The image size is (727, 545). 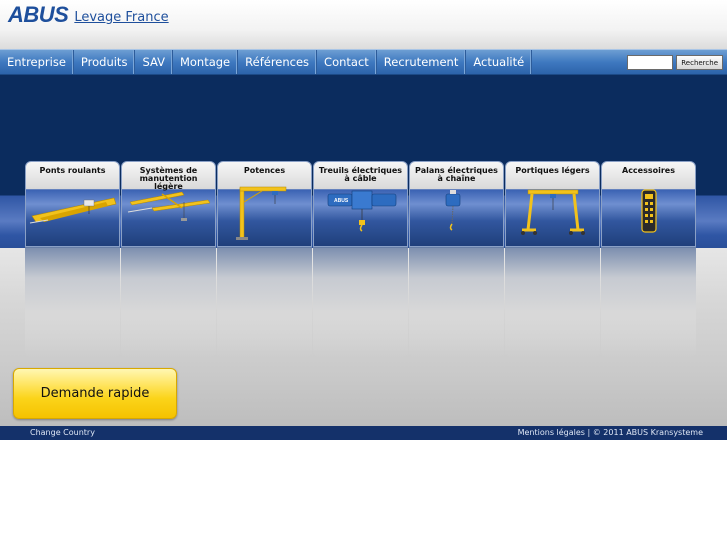 What do you see at coordinates (551, 432) in the screenshot?
I see `legal-notice-link: Mentions légales` at bounding box center [551, 432].